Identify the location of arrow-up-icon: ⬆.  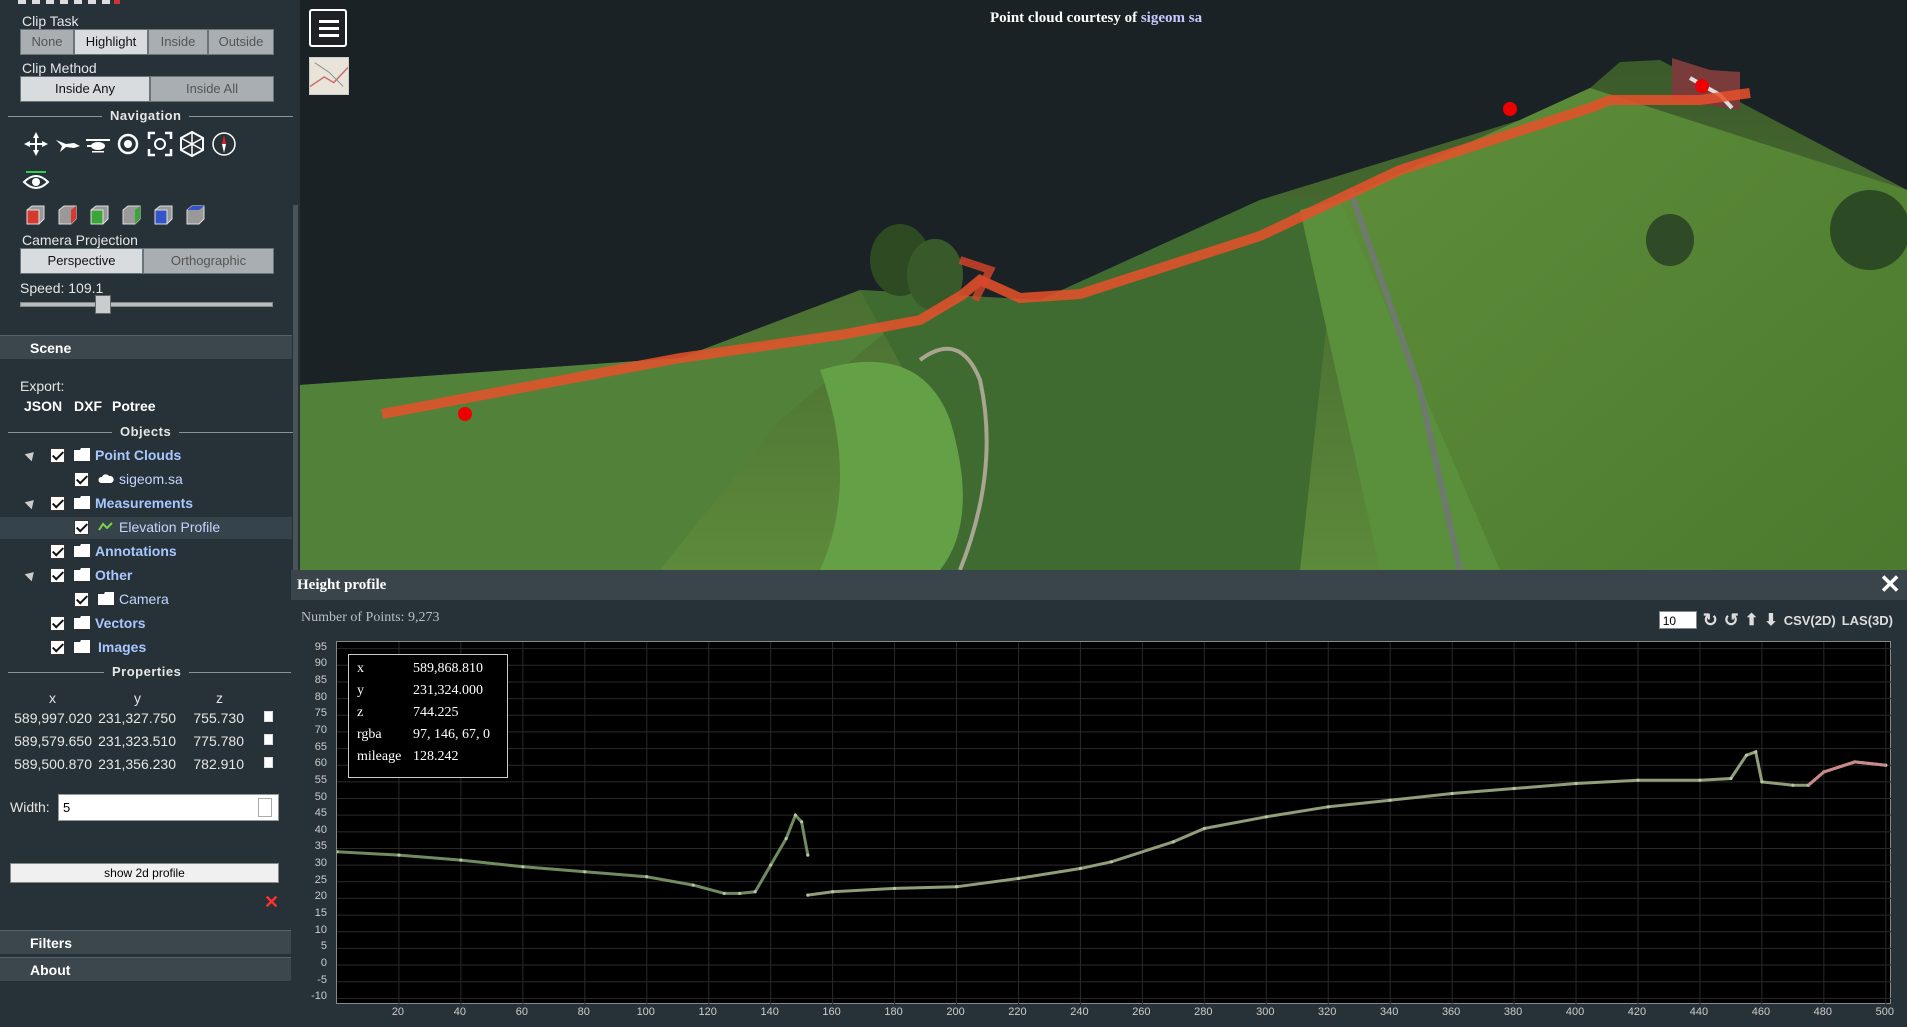
(1751, 620).